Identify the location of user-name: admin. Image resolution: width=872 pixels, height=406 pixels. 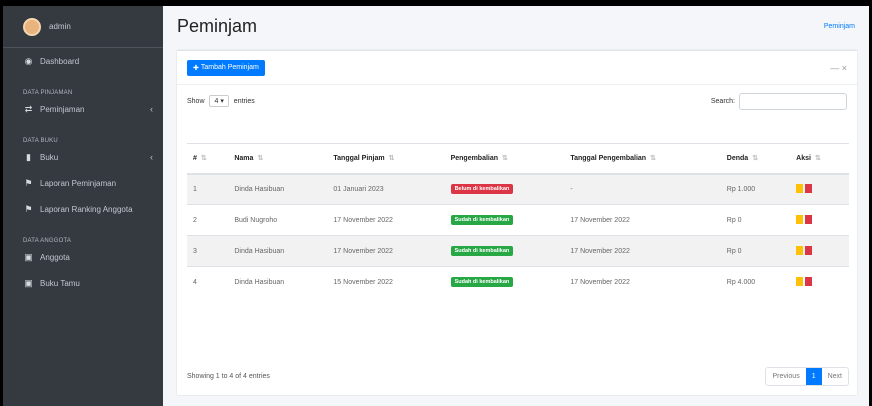
(60, 26).